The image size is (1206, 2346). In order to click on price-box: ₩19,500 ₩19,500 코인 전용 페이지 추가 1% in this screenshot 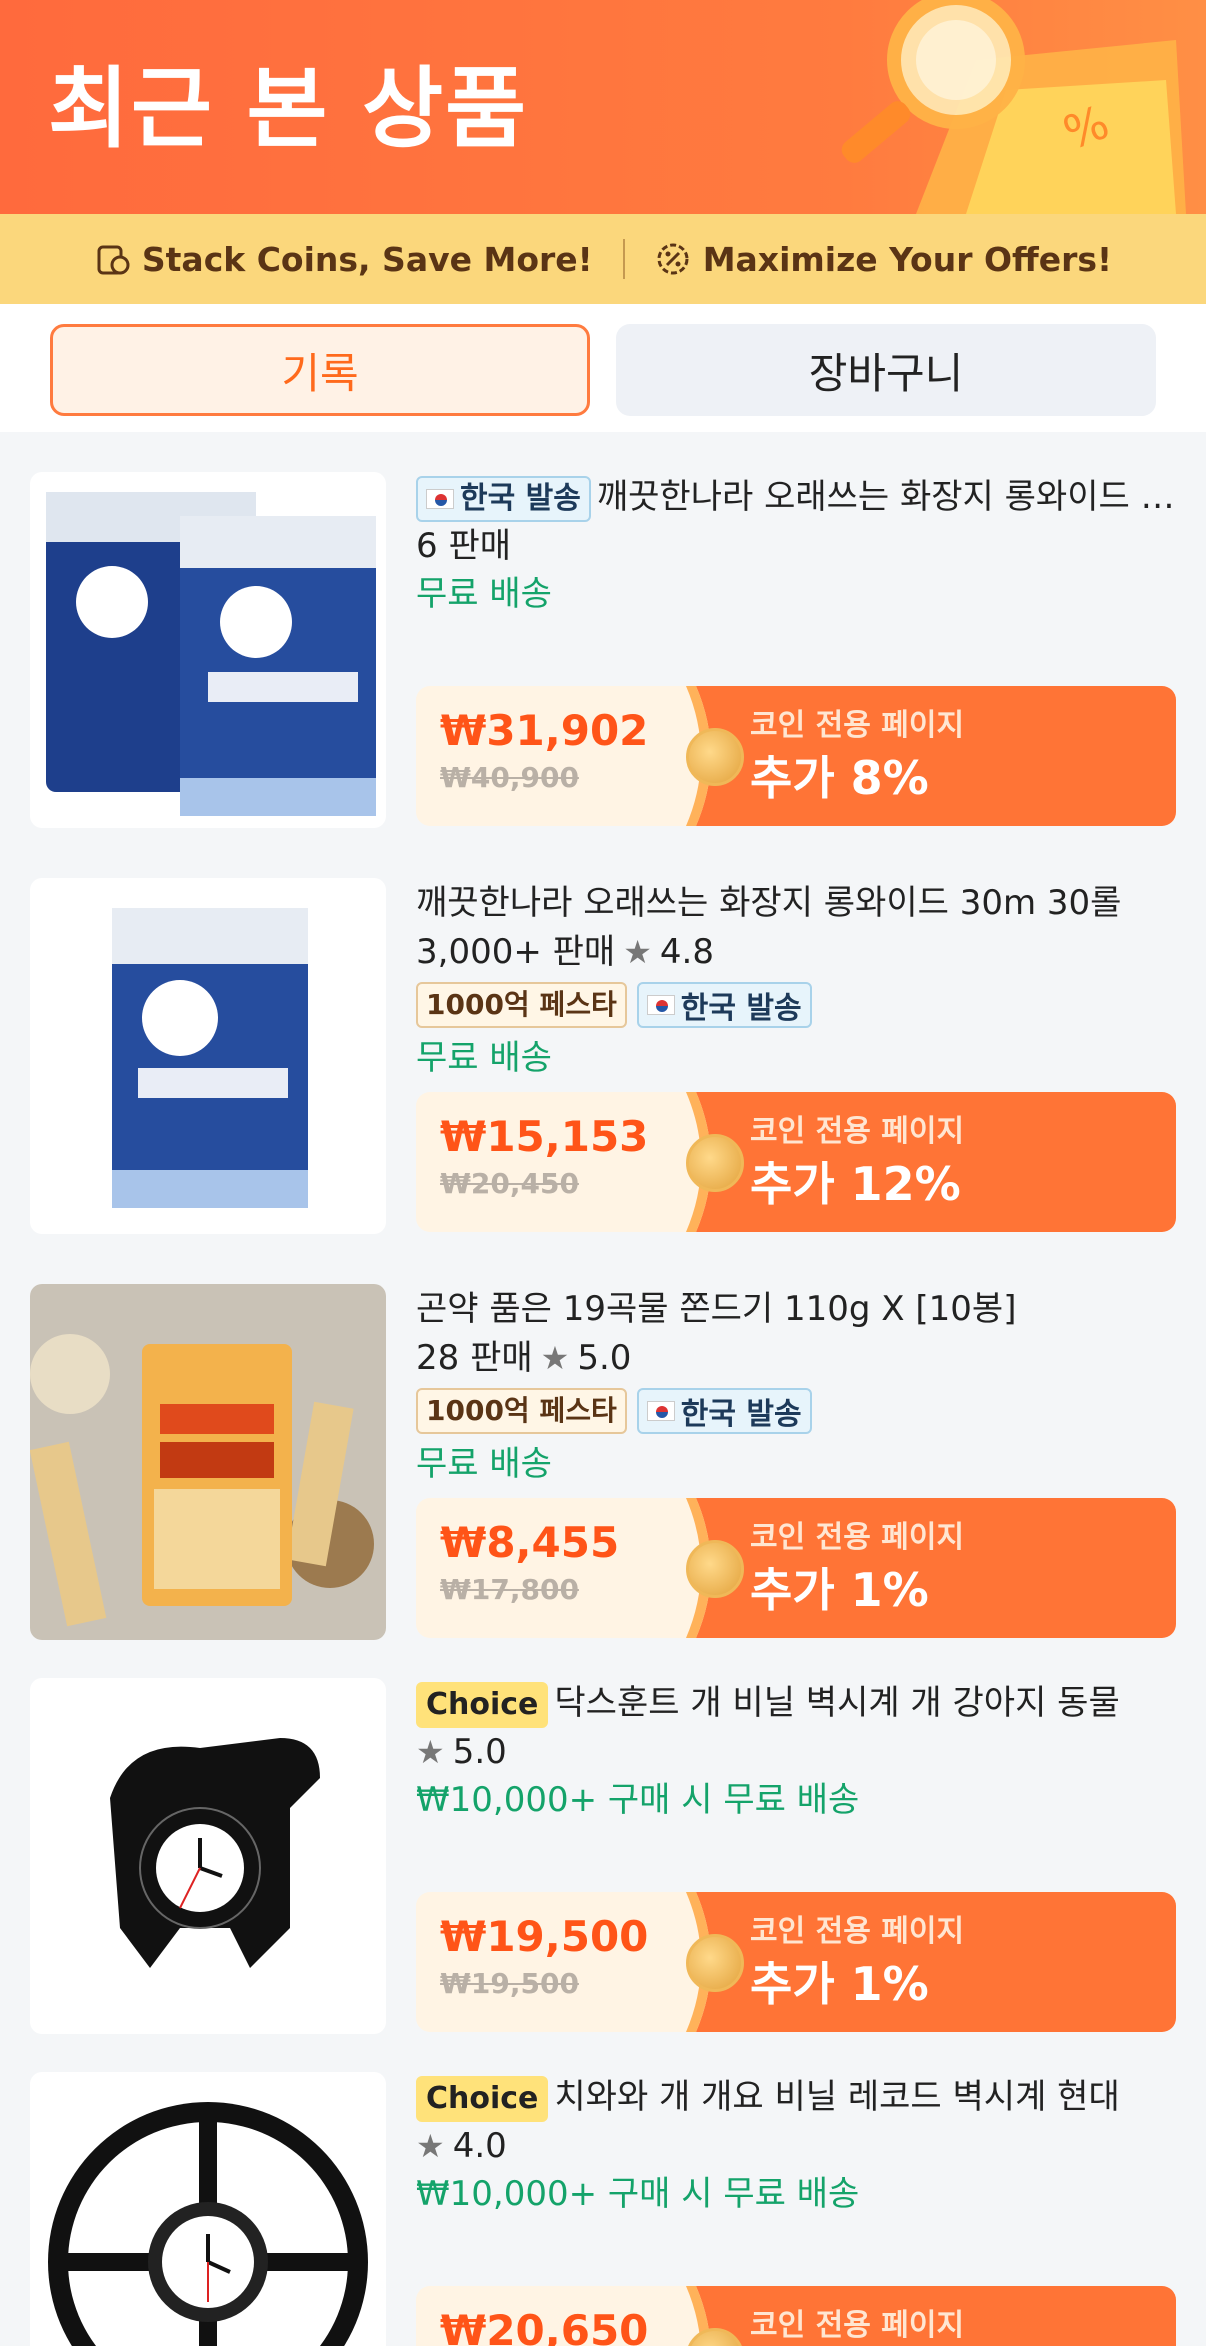, I will do `click(796, 1962)`.